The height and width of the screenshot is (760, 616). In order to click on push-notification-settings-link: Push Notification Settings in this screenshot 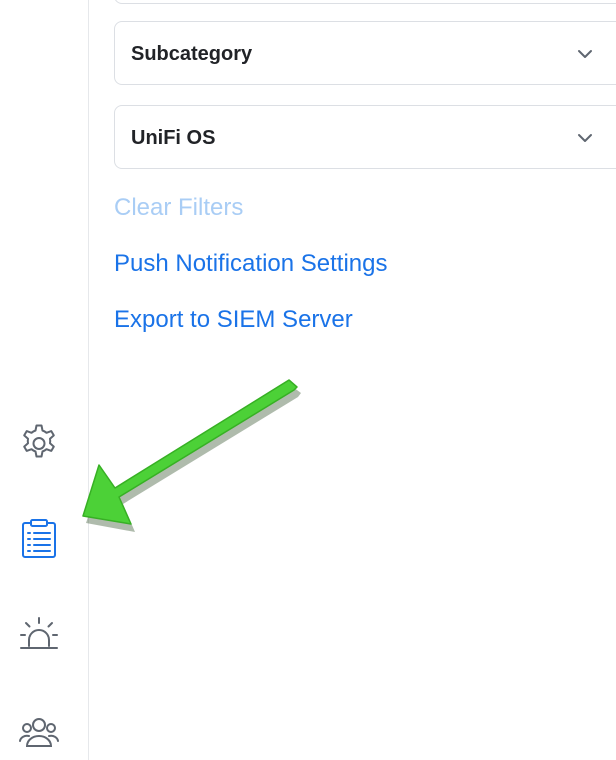, I will do `click(250, 264)`.